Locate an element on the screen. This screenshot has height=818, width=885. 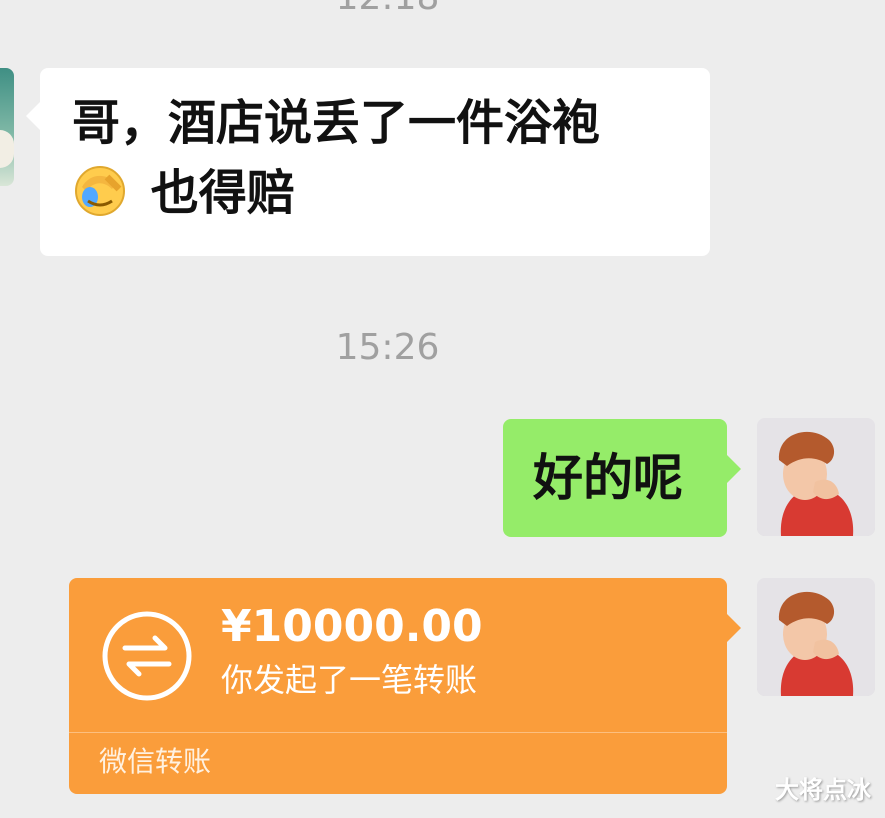
face-palm-crying-emoji-icon is located at coordinates (100, 191).